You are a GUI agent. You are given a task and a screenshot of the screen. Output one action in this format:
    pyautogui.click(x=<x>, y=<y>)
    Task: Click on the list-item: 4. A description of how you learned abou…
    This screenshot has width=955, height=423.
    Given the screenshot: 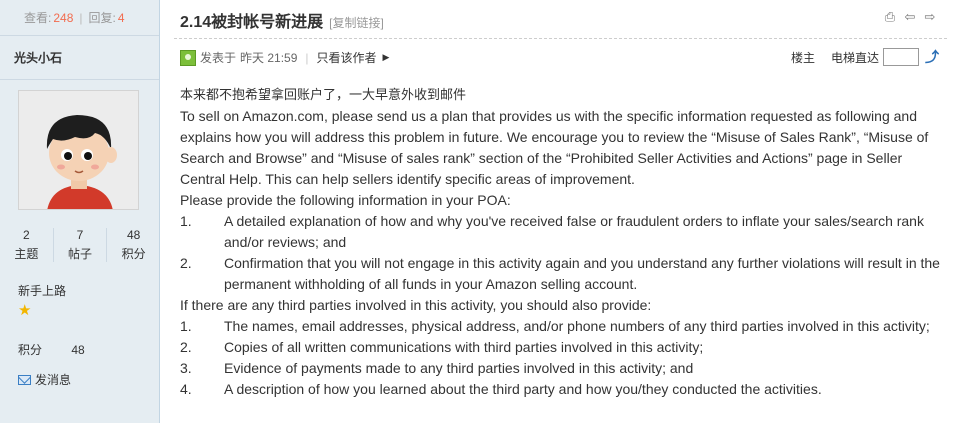 What is the action you would take?
    pyautogui.click(x=562, y=389)
    